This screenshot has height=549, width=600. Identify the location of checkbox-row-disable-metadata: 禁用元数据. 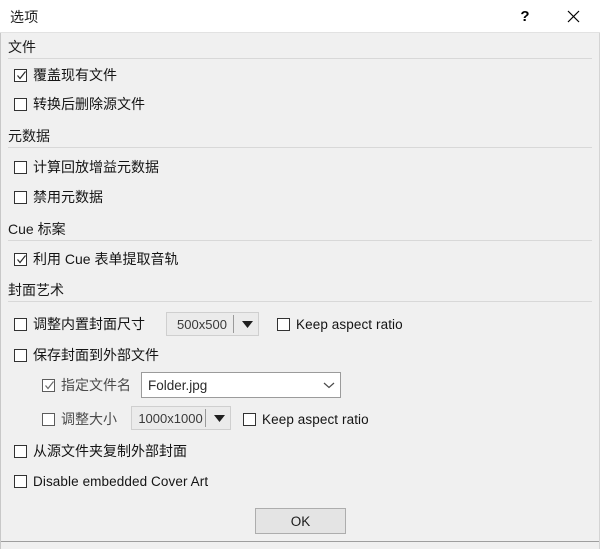
(58, 197).